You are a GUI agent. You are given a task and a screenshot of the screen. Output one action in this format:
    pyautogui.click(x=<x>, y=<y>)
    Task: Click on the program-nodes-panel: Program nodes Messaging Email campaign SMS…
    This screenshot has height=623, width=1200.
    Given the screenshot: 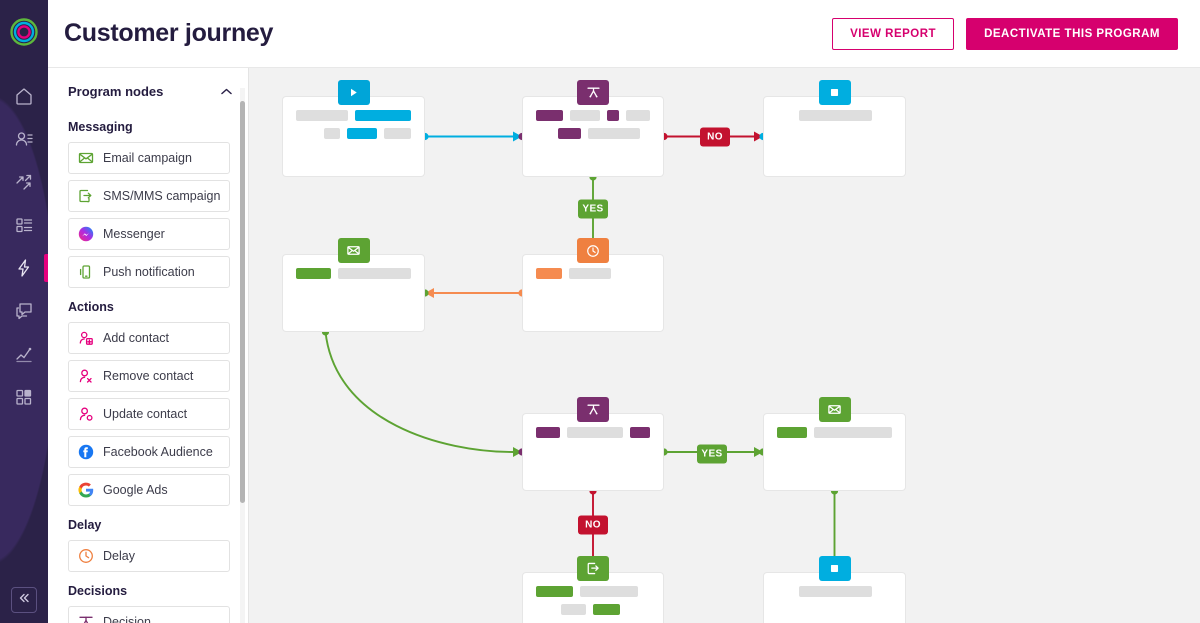 What is the action you would take?
    pyautogui.click(x=148, y=345)
    